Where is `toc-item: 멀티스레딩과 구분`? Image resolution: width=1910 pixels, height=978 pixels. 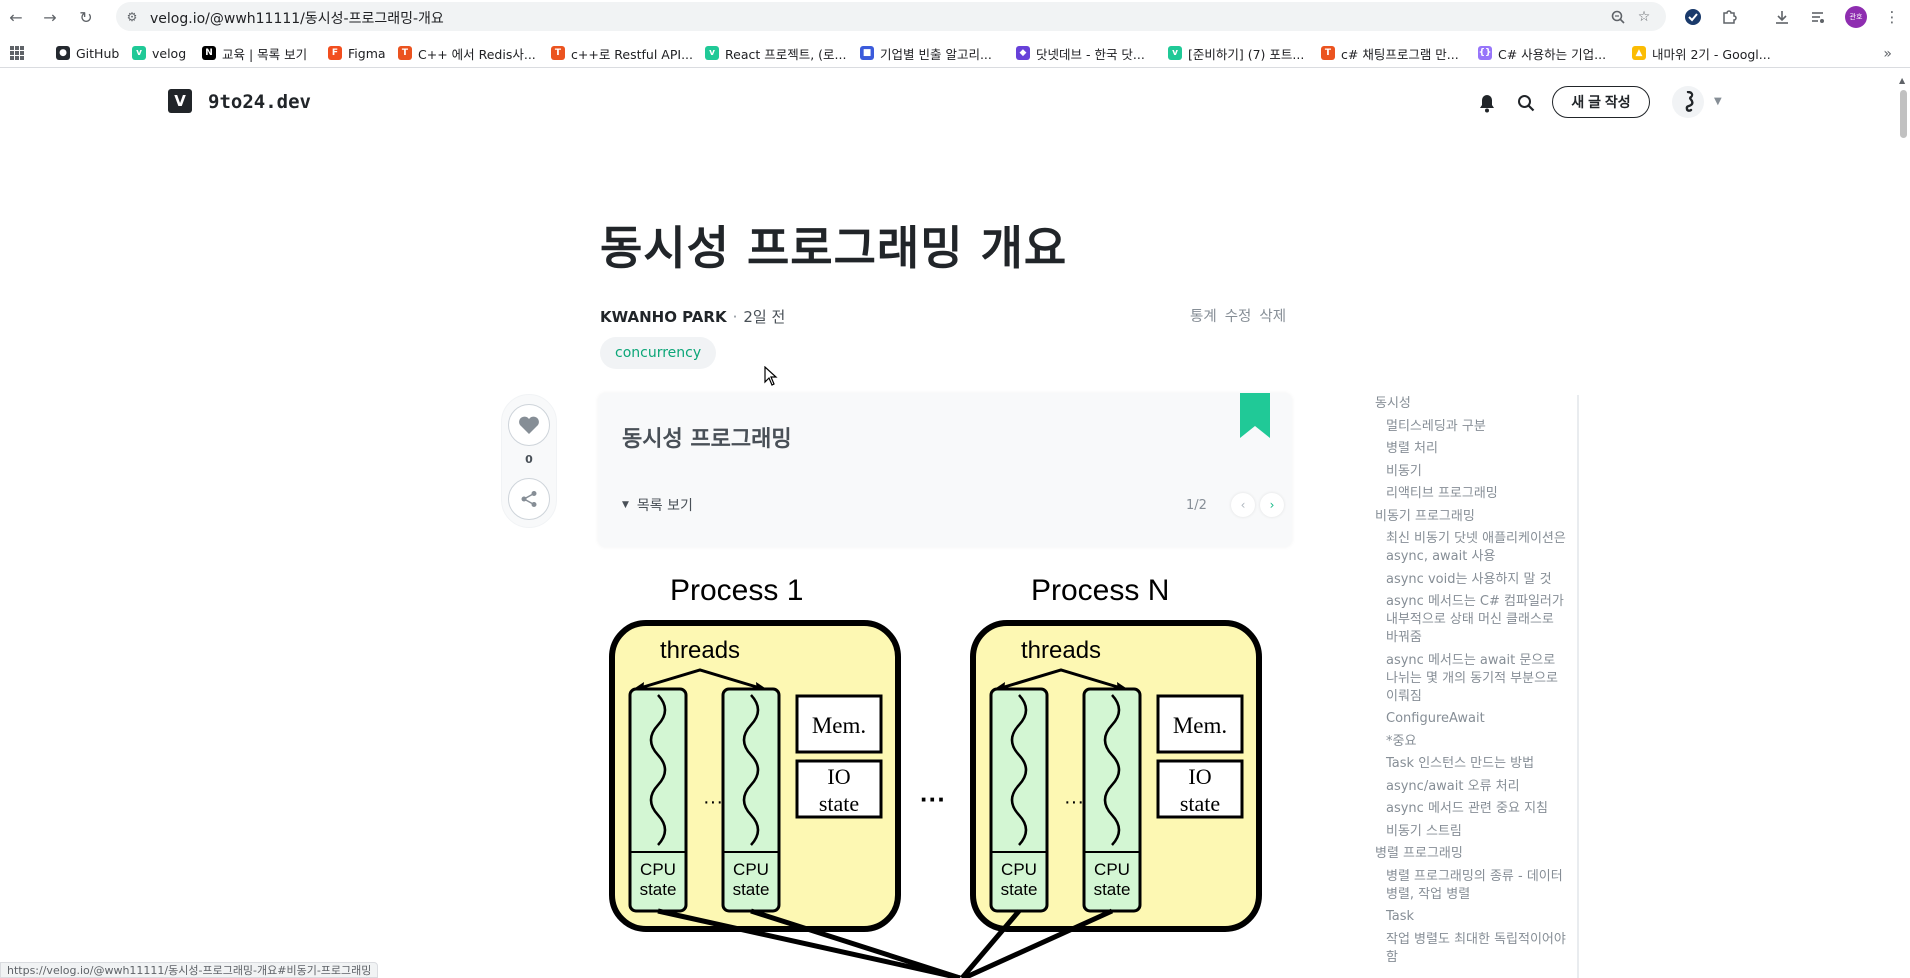
toc-item: 멀티스레딩과 구분 is located at coordinates (1472, 427).